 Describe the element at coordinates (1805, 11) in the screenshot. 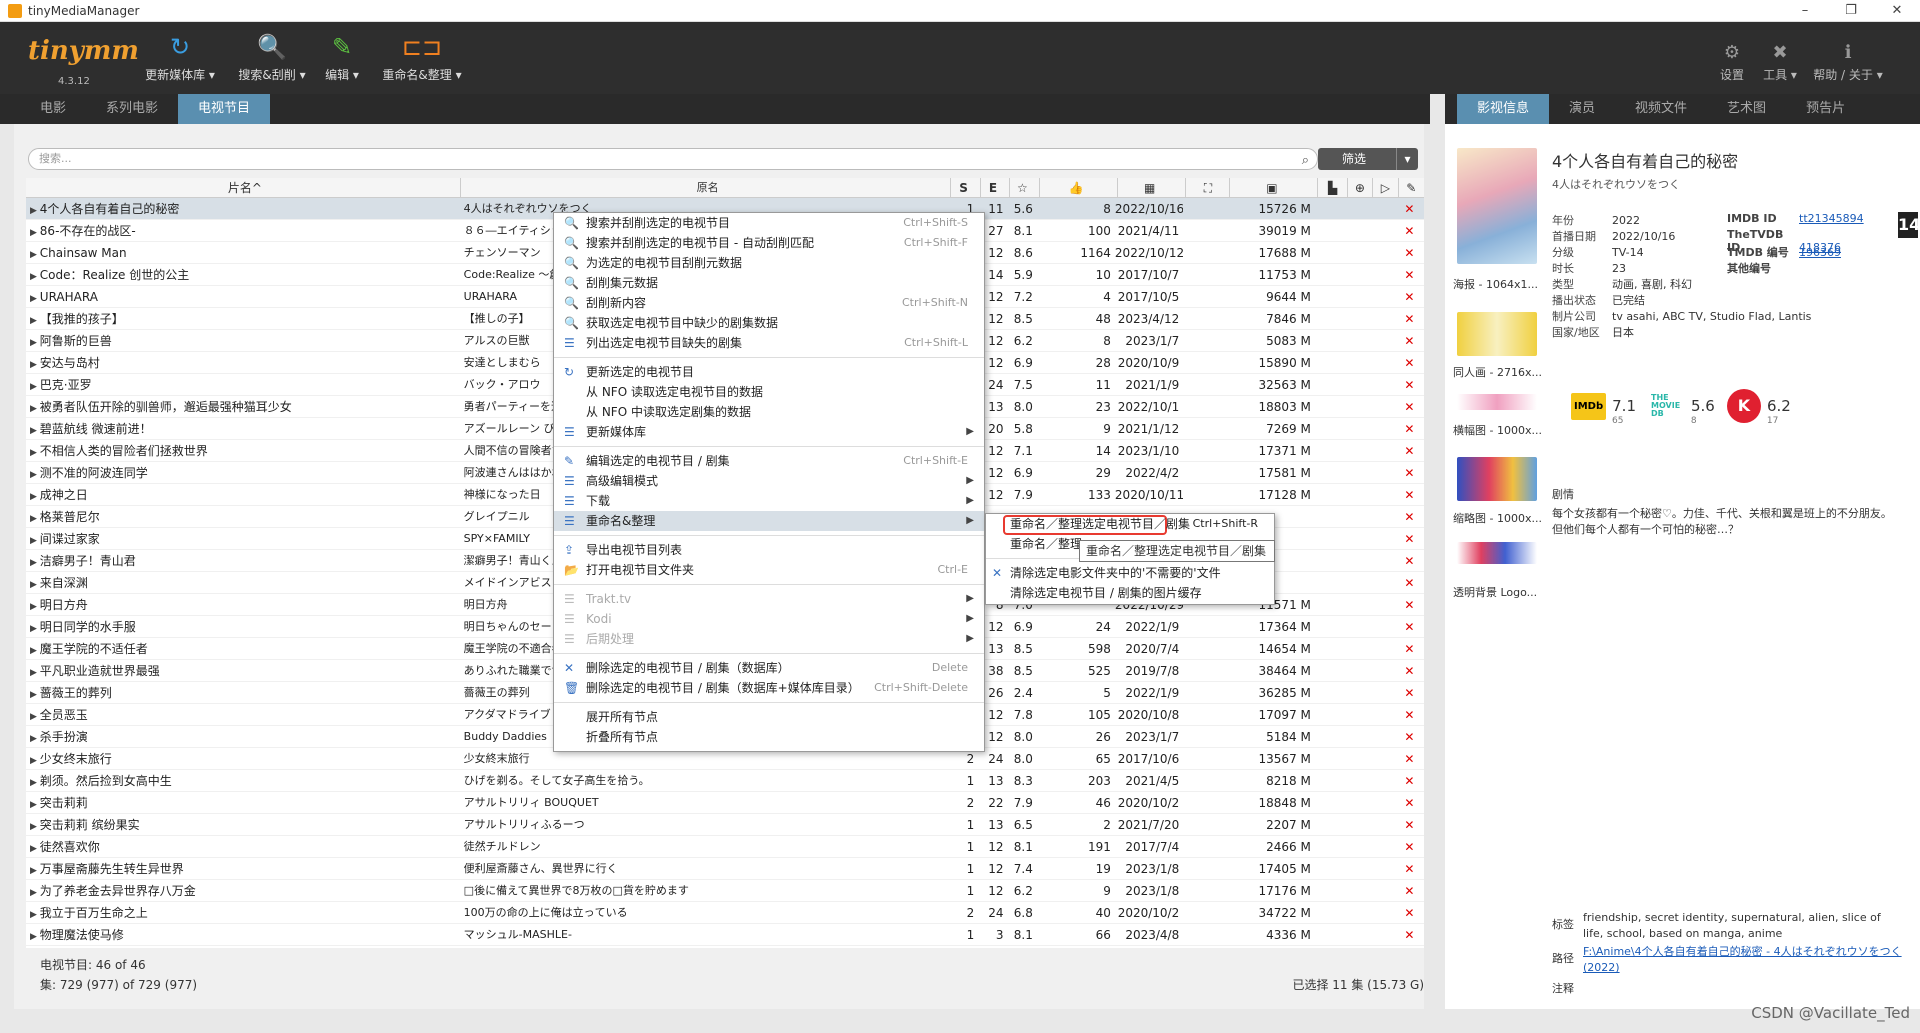

I see `minimize-button: –` at that location.